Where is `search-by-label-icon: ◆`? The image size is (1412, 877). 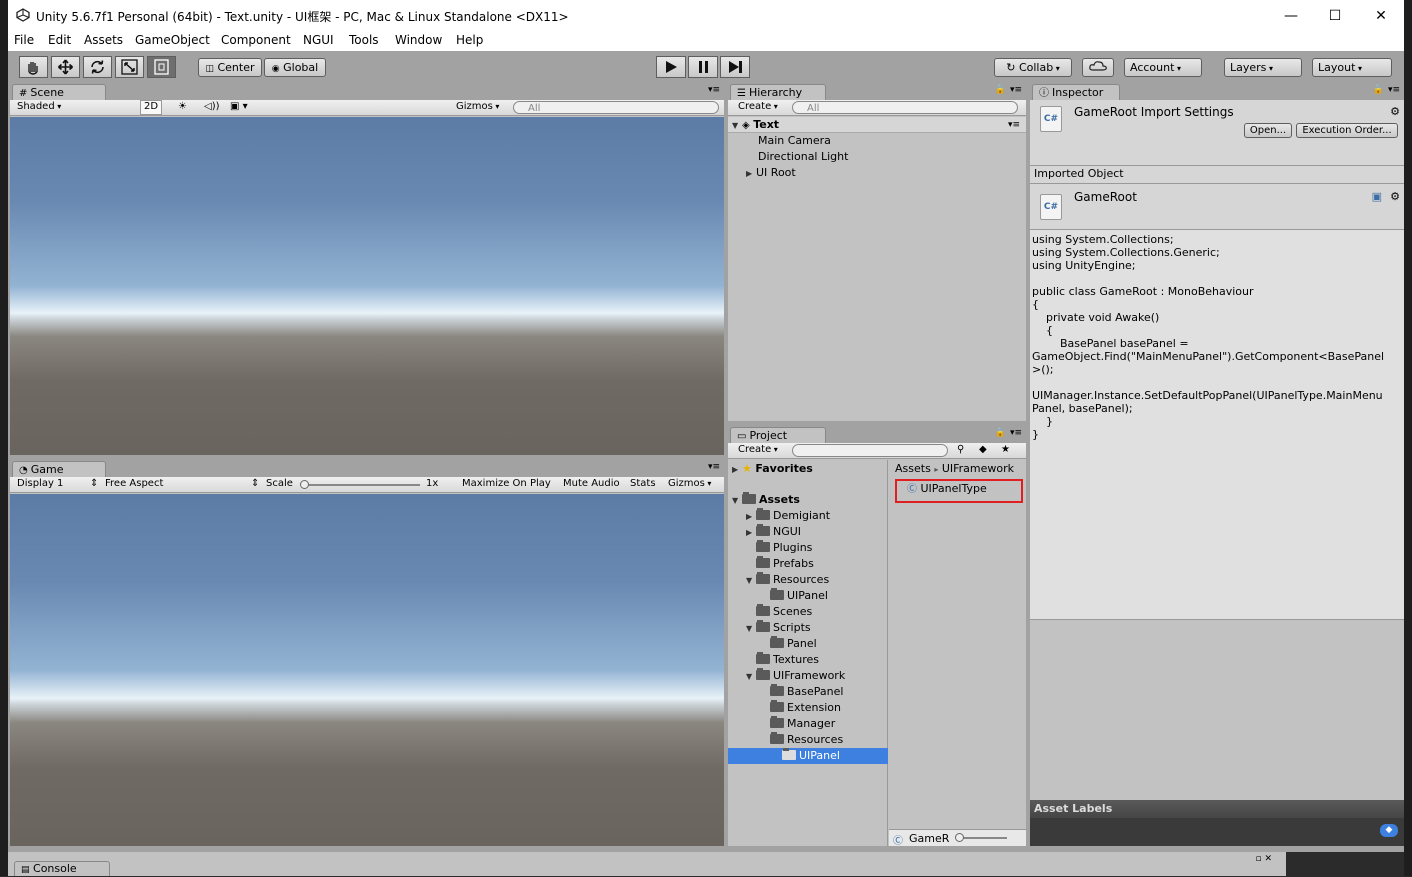
search-by-label-icon: ◆ is located at coordinates (983, 449).